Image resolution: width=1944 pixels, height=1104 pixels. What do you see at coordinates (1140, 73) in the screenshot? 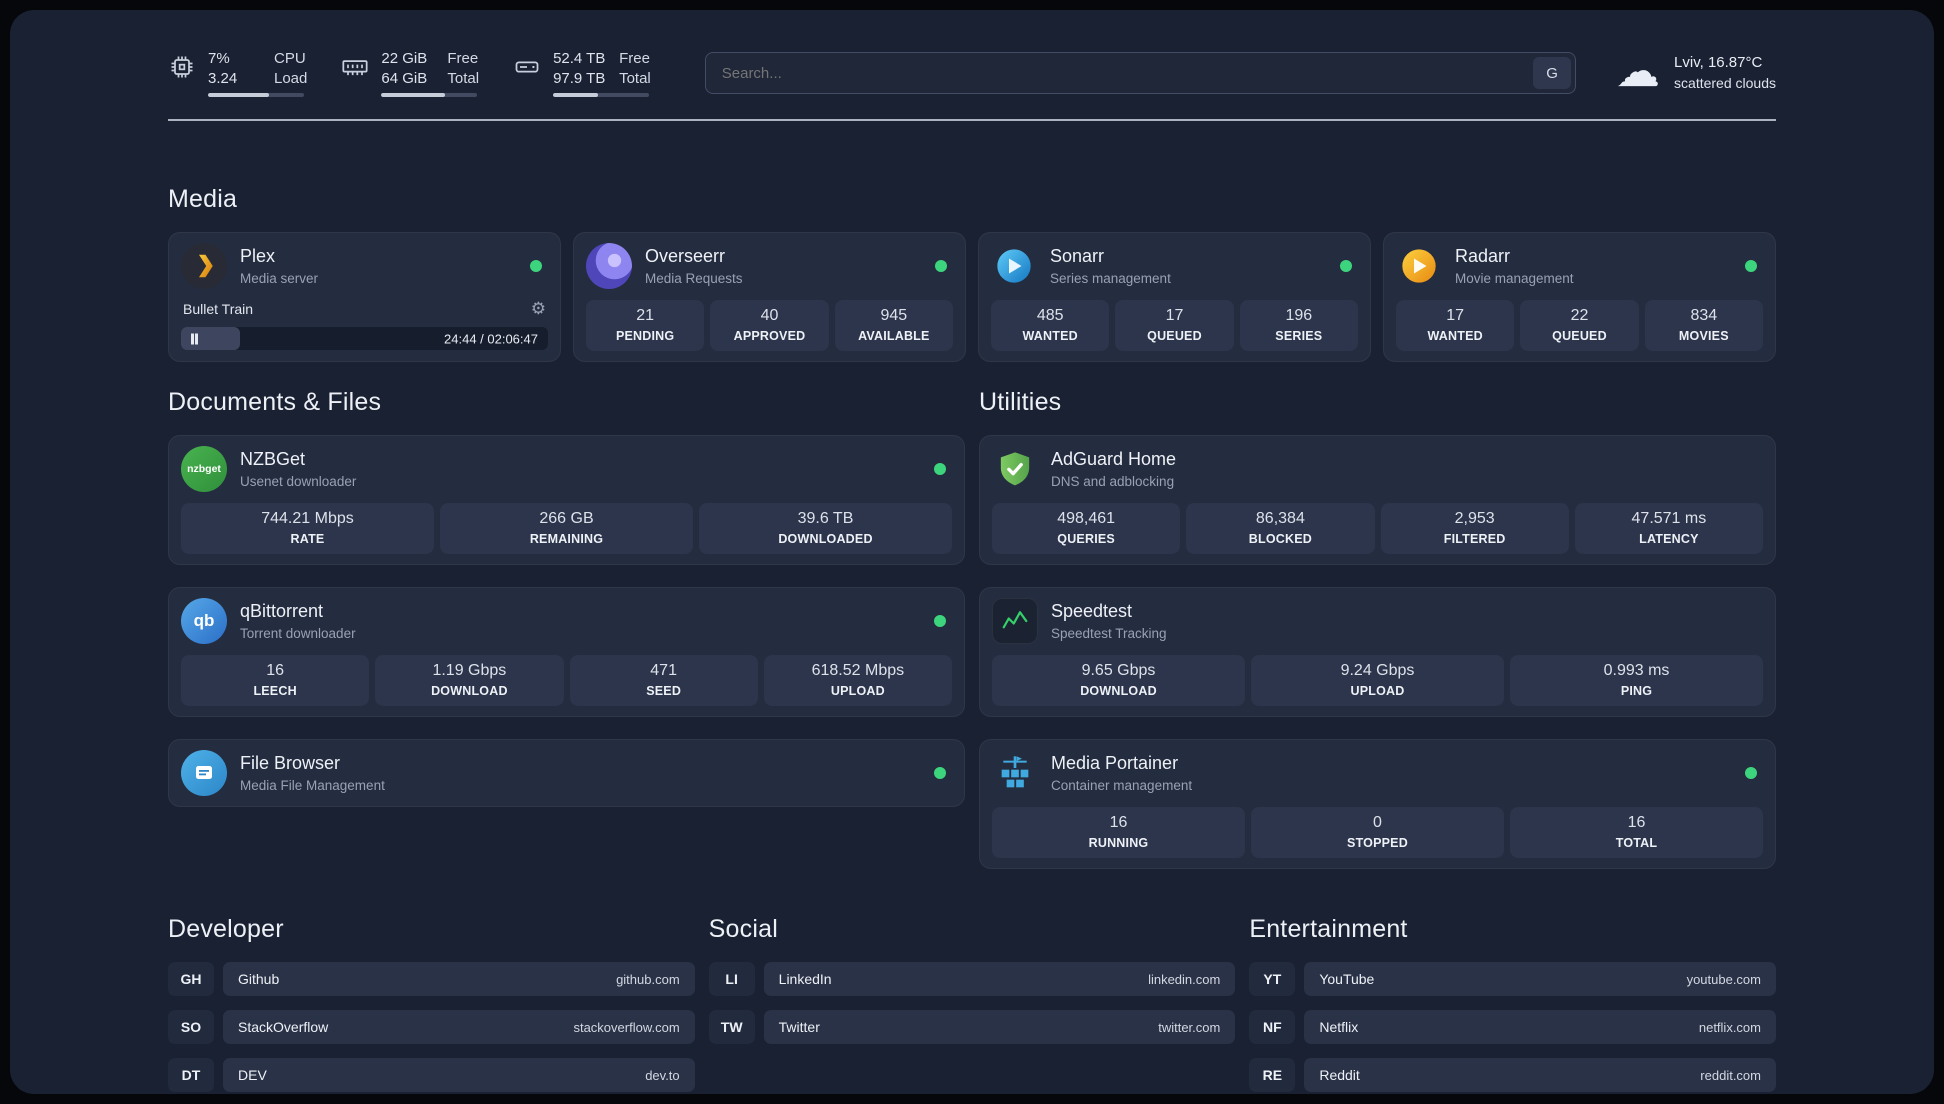
I see `search-input` at bounding box center [1140, 73].